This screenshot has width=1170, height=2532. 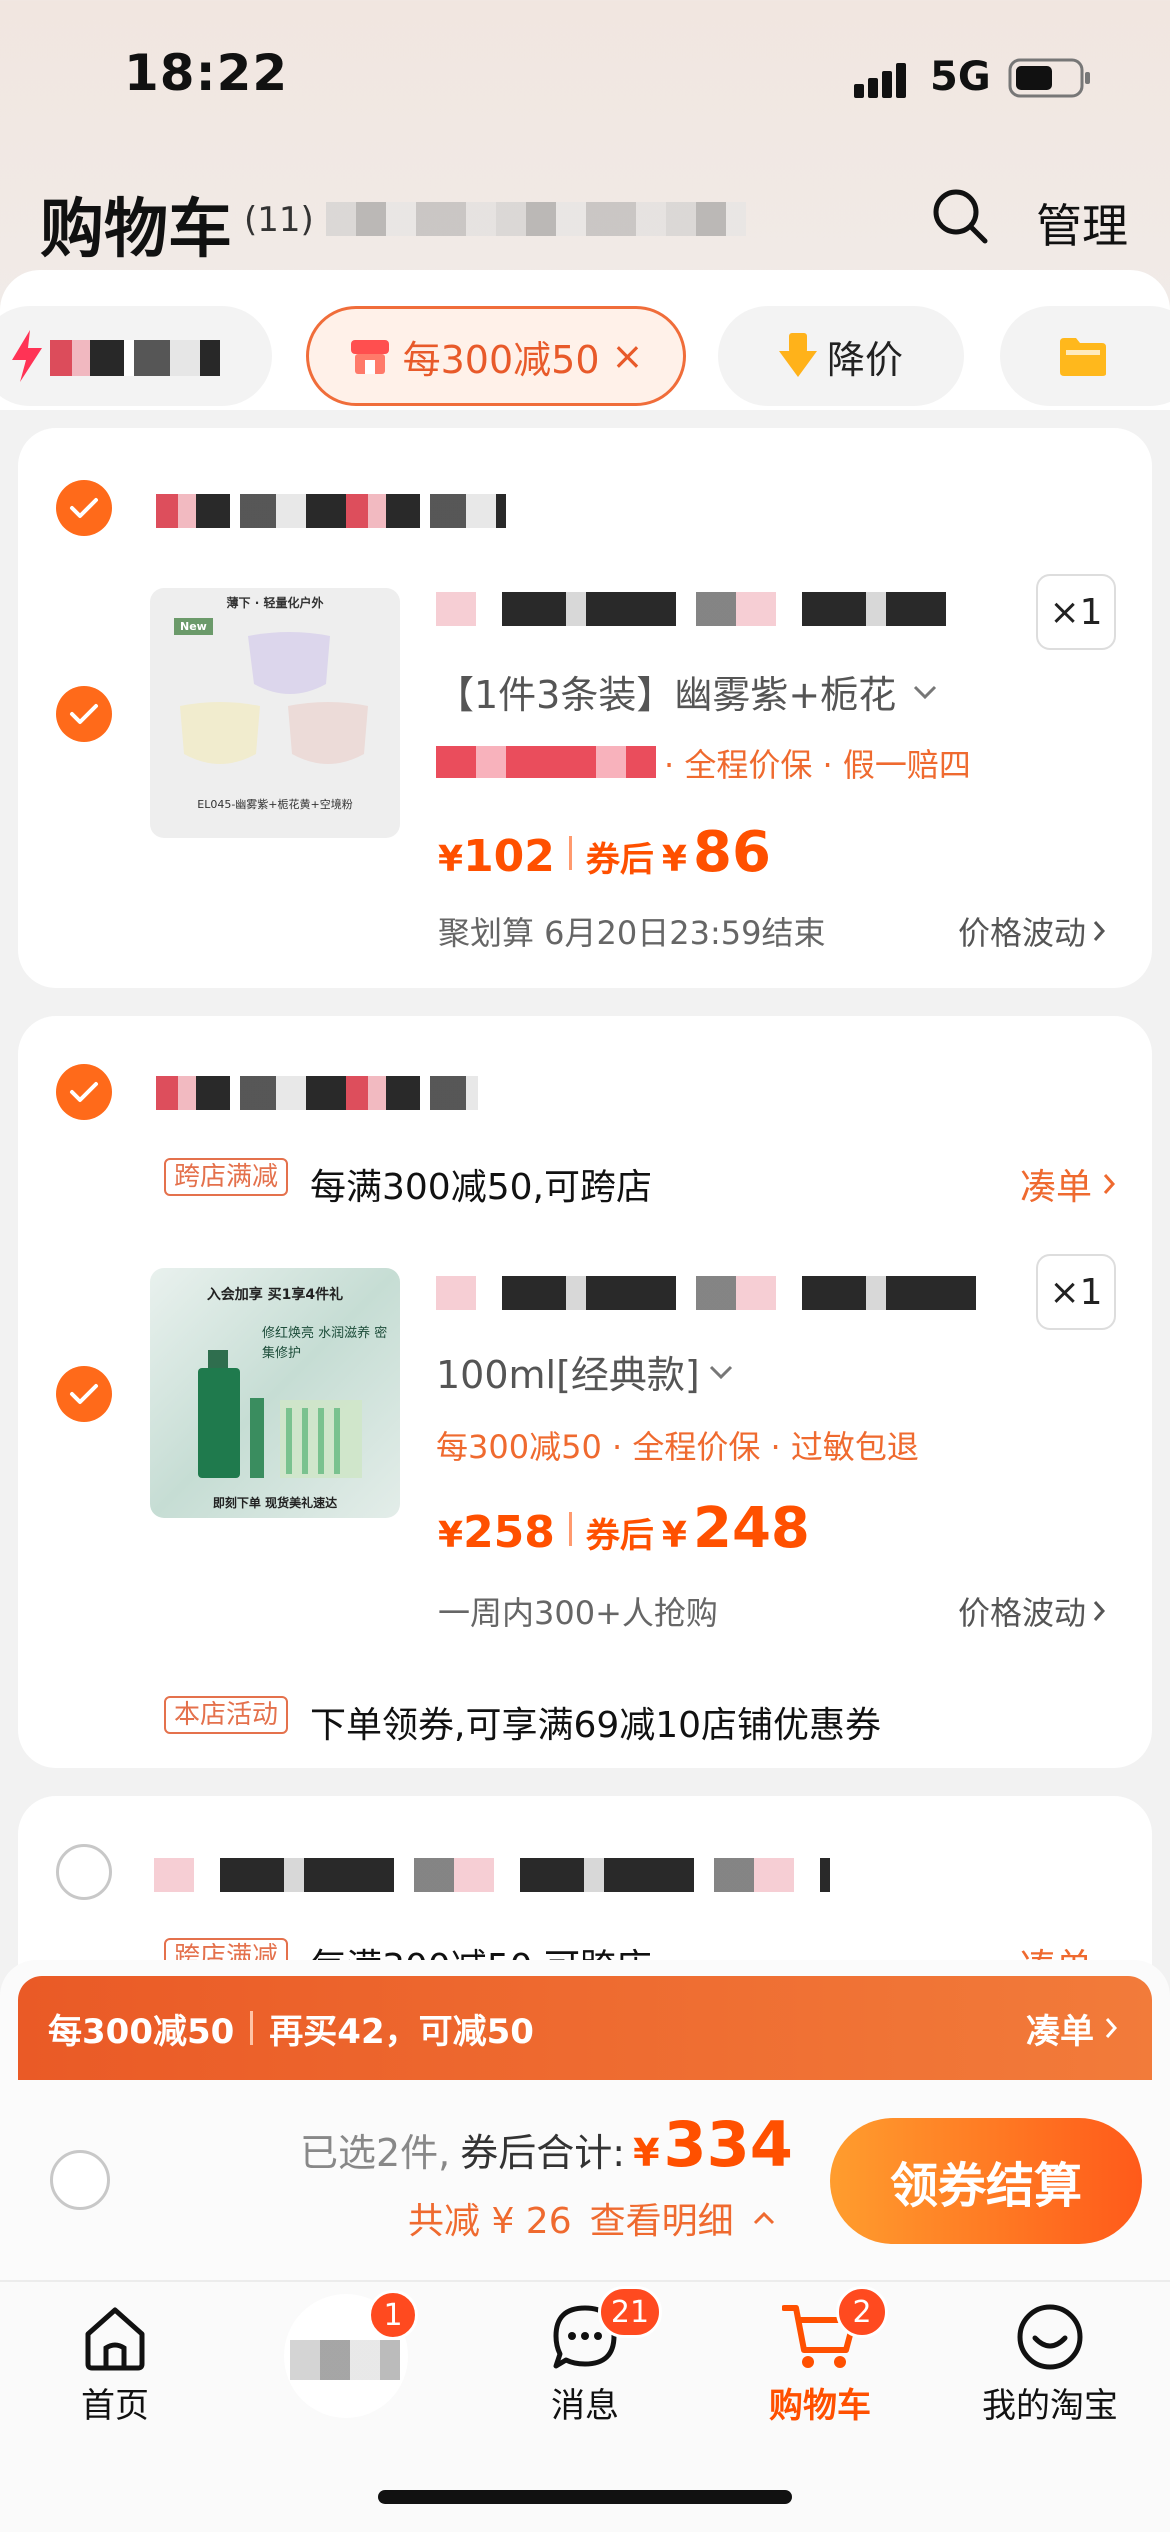 What do you see at coordinates (275, 1503) in the screenshot?
I see `thumb-caption-2: 即刻下单 现货美礼速达` at bounding box center [275, 1503].